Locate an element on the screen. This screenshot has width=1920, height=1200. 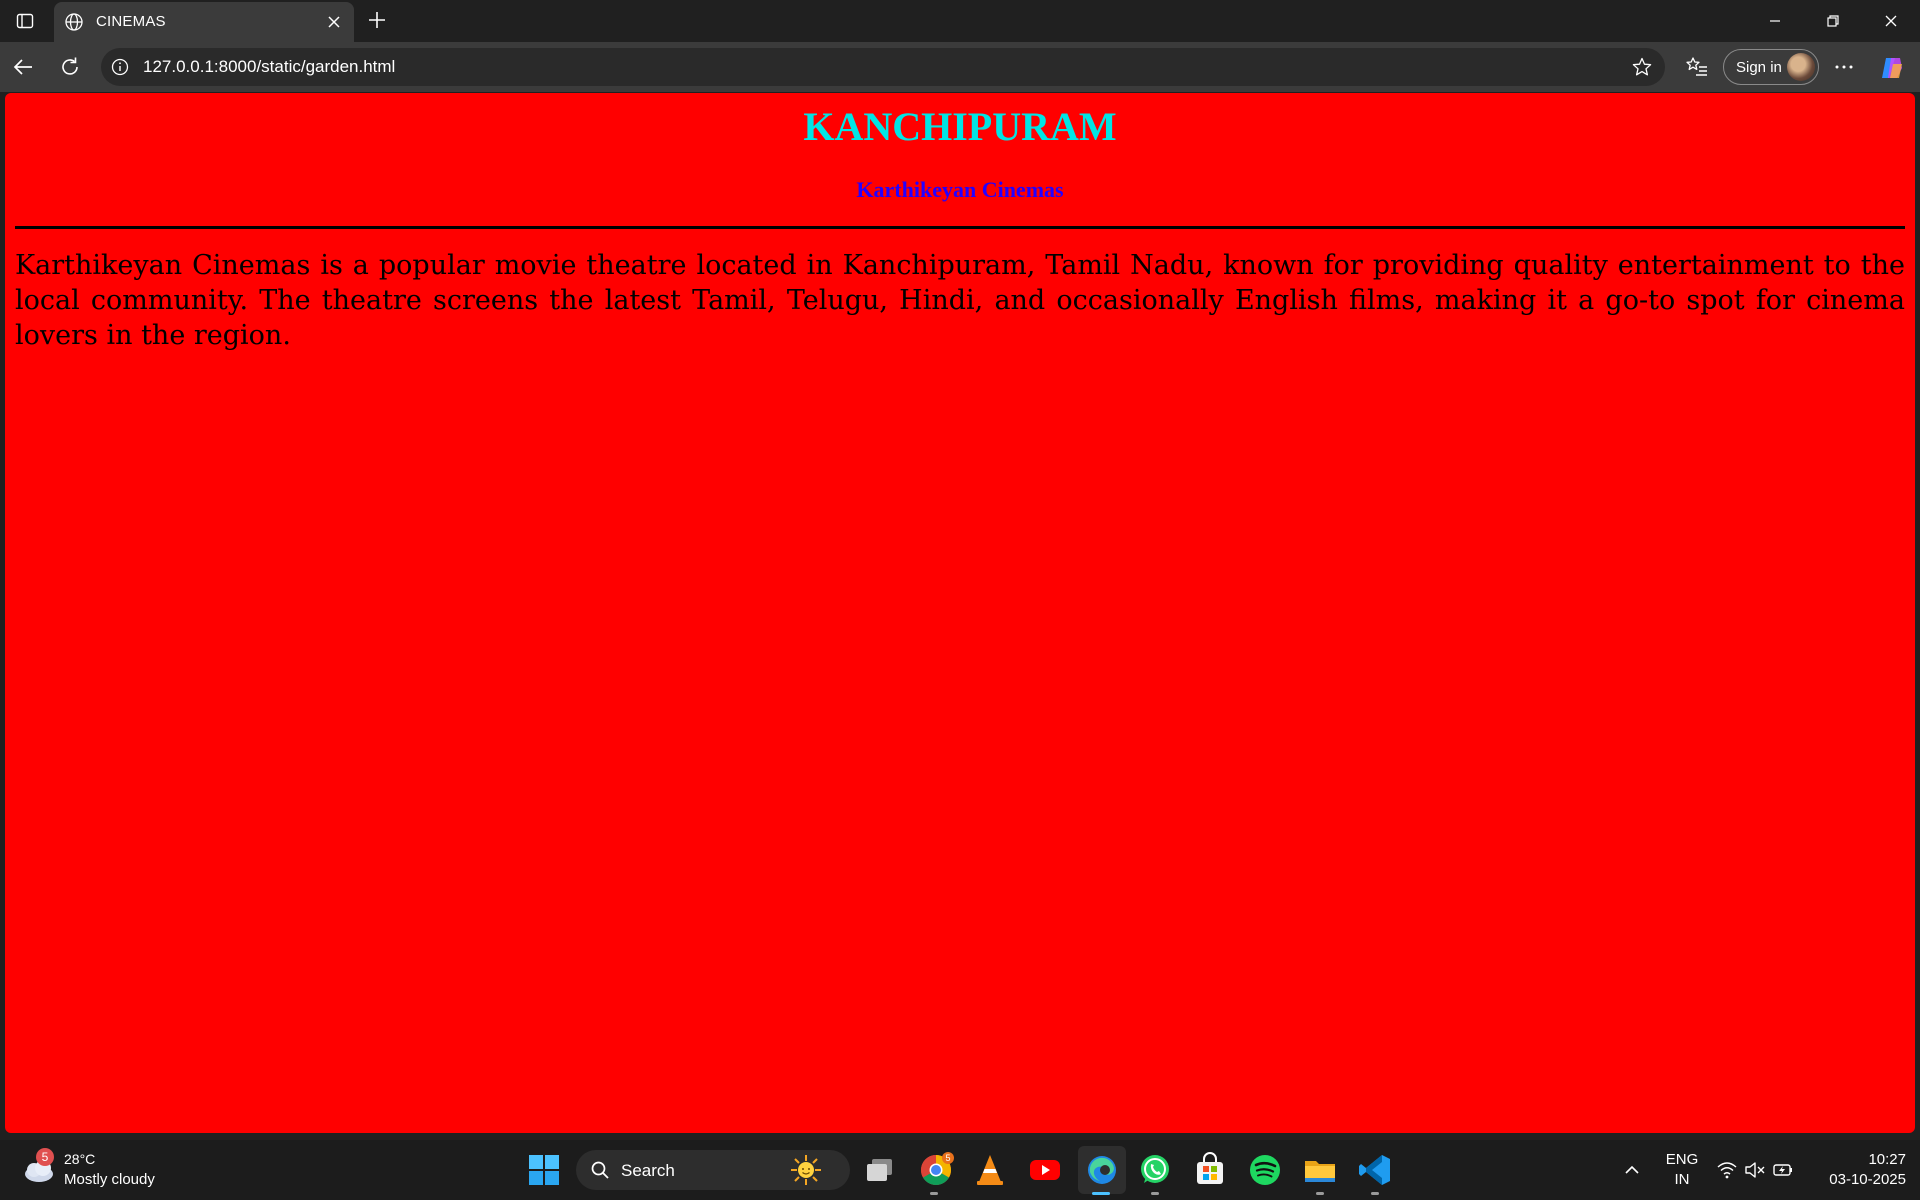
address-bar: 127.0.0.1:8000/static/garden.html is located at coordinates (883, 67).